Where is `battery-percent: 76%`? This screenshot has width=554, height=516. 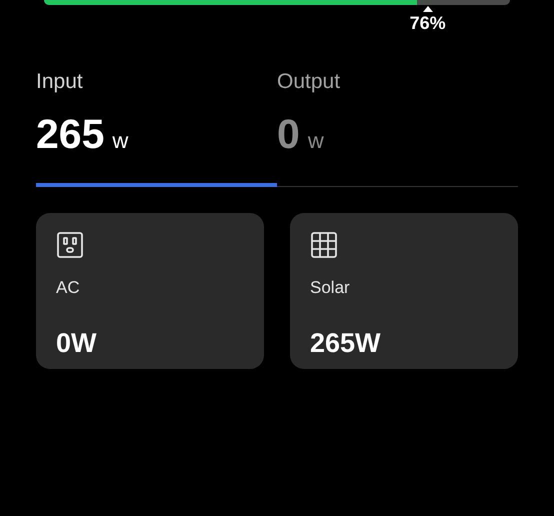 battery-percent: 76% is located at coordinates (428, 23).